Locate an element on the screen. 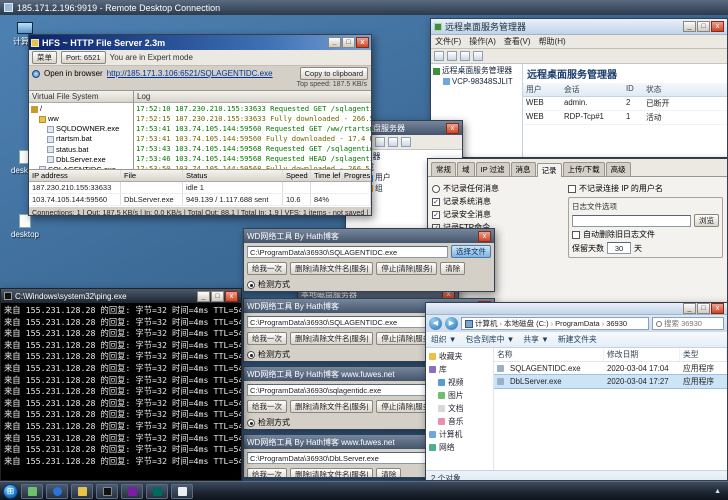  hfs-copy-button: Copy to clipboard is located at coordinates (333, 73).